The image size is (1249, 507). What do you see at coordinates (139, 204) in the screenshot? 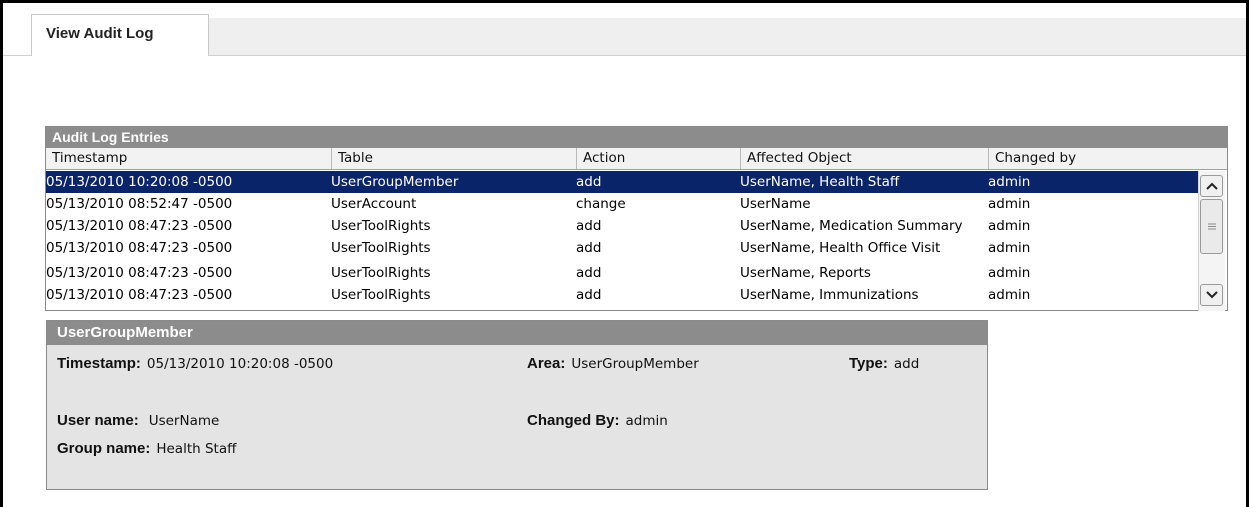
I see `cell-timestamp: 05/13/2010 08:52:47 -0500` at bounding box center [139, 204].